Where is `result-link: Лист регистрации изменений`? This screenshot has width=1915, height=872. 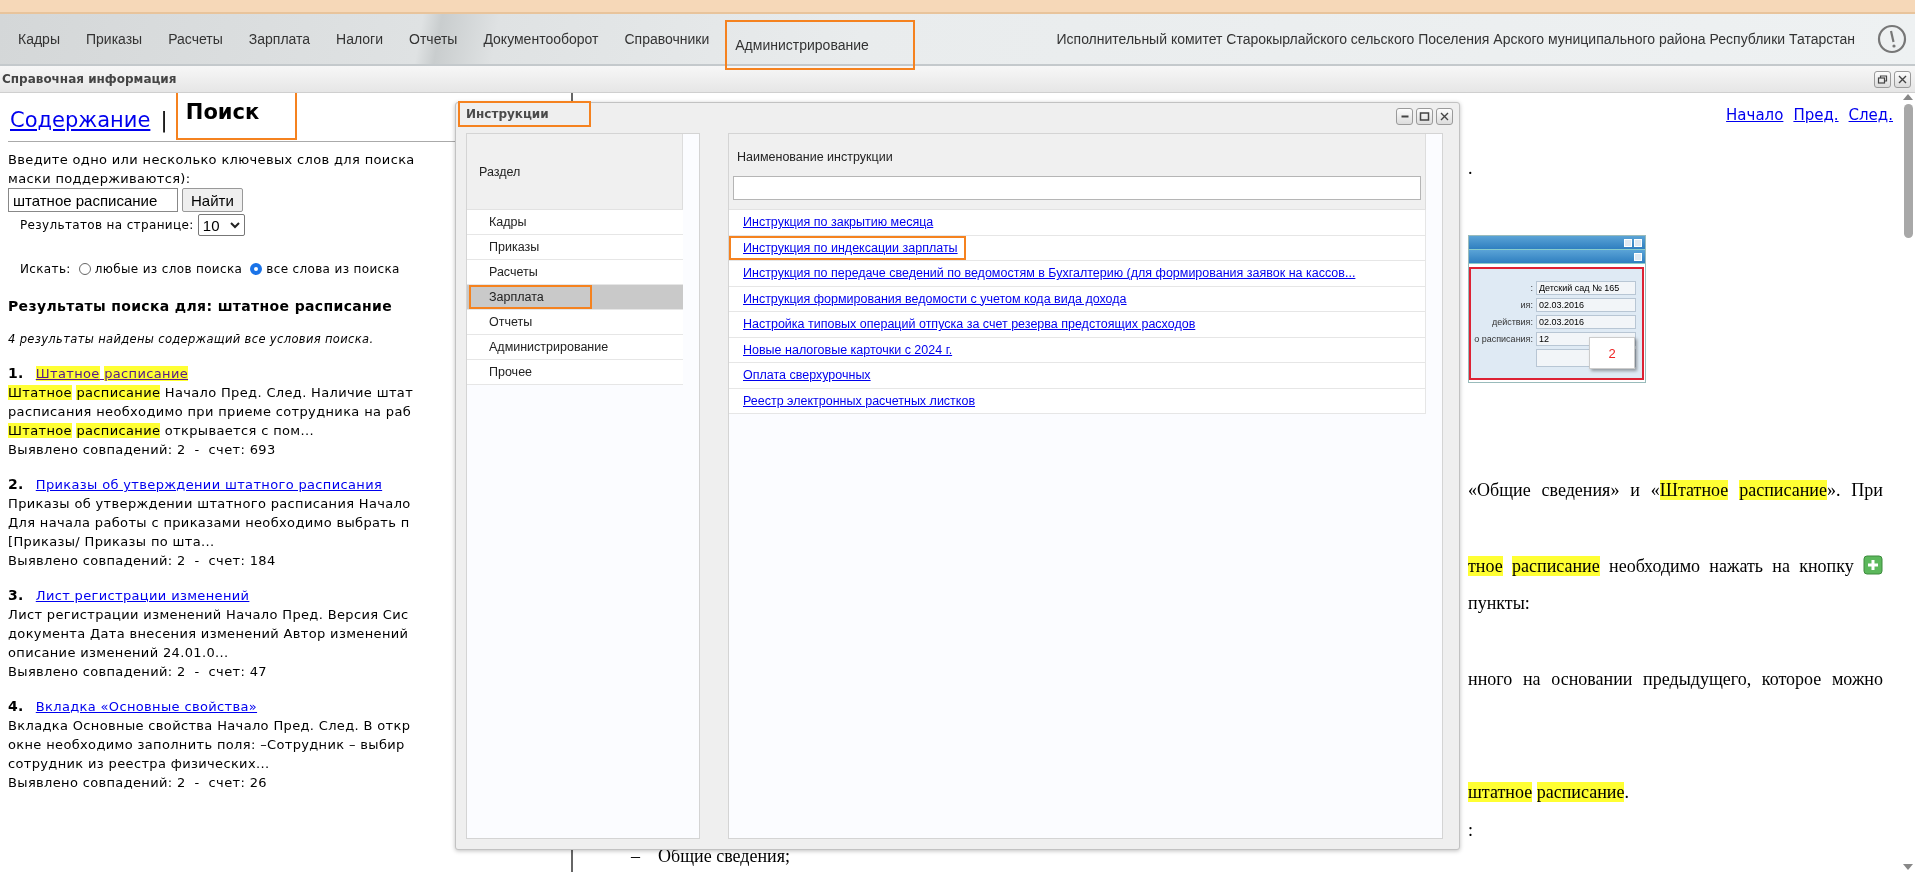 result-link: Лист регистрации изменений is located at coordinates (142, 595).